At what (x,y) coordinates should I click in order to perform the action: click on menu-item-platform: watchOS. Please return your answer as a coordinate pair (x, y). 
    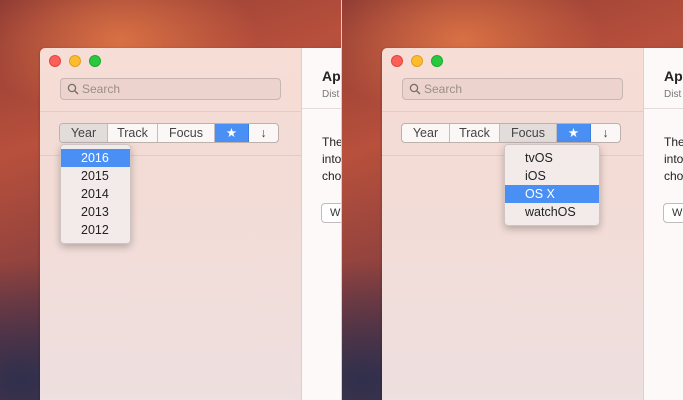
    Looking at the image, I should click on (552, 212).